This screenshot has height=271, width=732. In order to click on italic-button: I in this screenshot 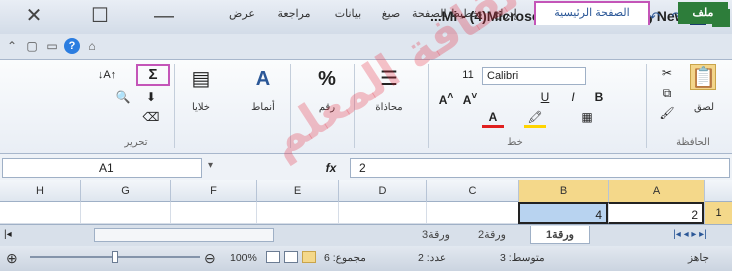, I will do `click(573, 97)`.